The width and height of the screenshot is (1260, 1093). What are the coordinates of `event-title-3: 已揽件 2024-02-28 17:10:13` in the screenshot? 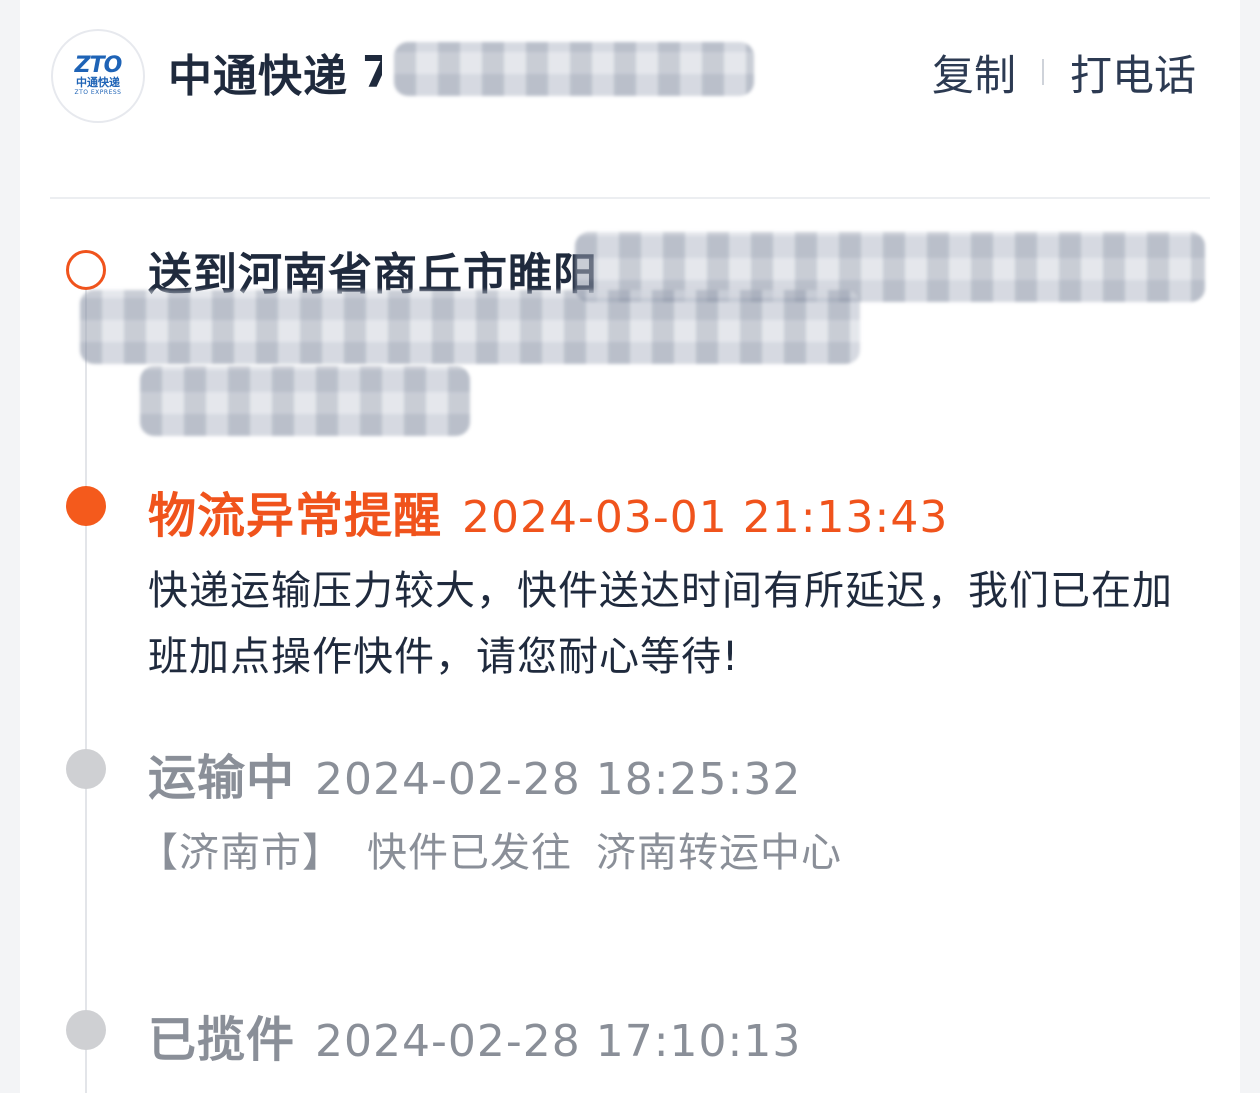 It's located at (474, 1035).